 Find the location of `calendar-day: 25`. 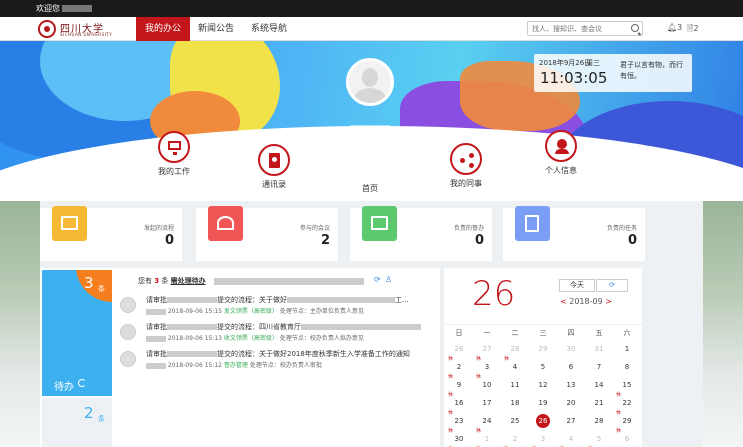

calendar-day: 25 is located at coordinates (515, 426).